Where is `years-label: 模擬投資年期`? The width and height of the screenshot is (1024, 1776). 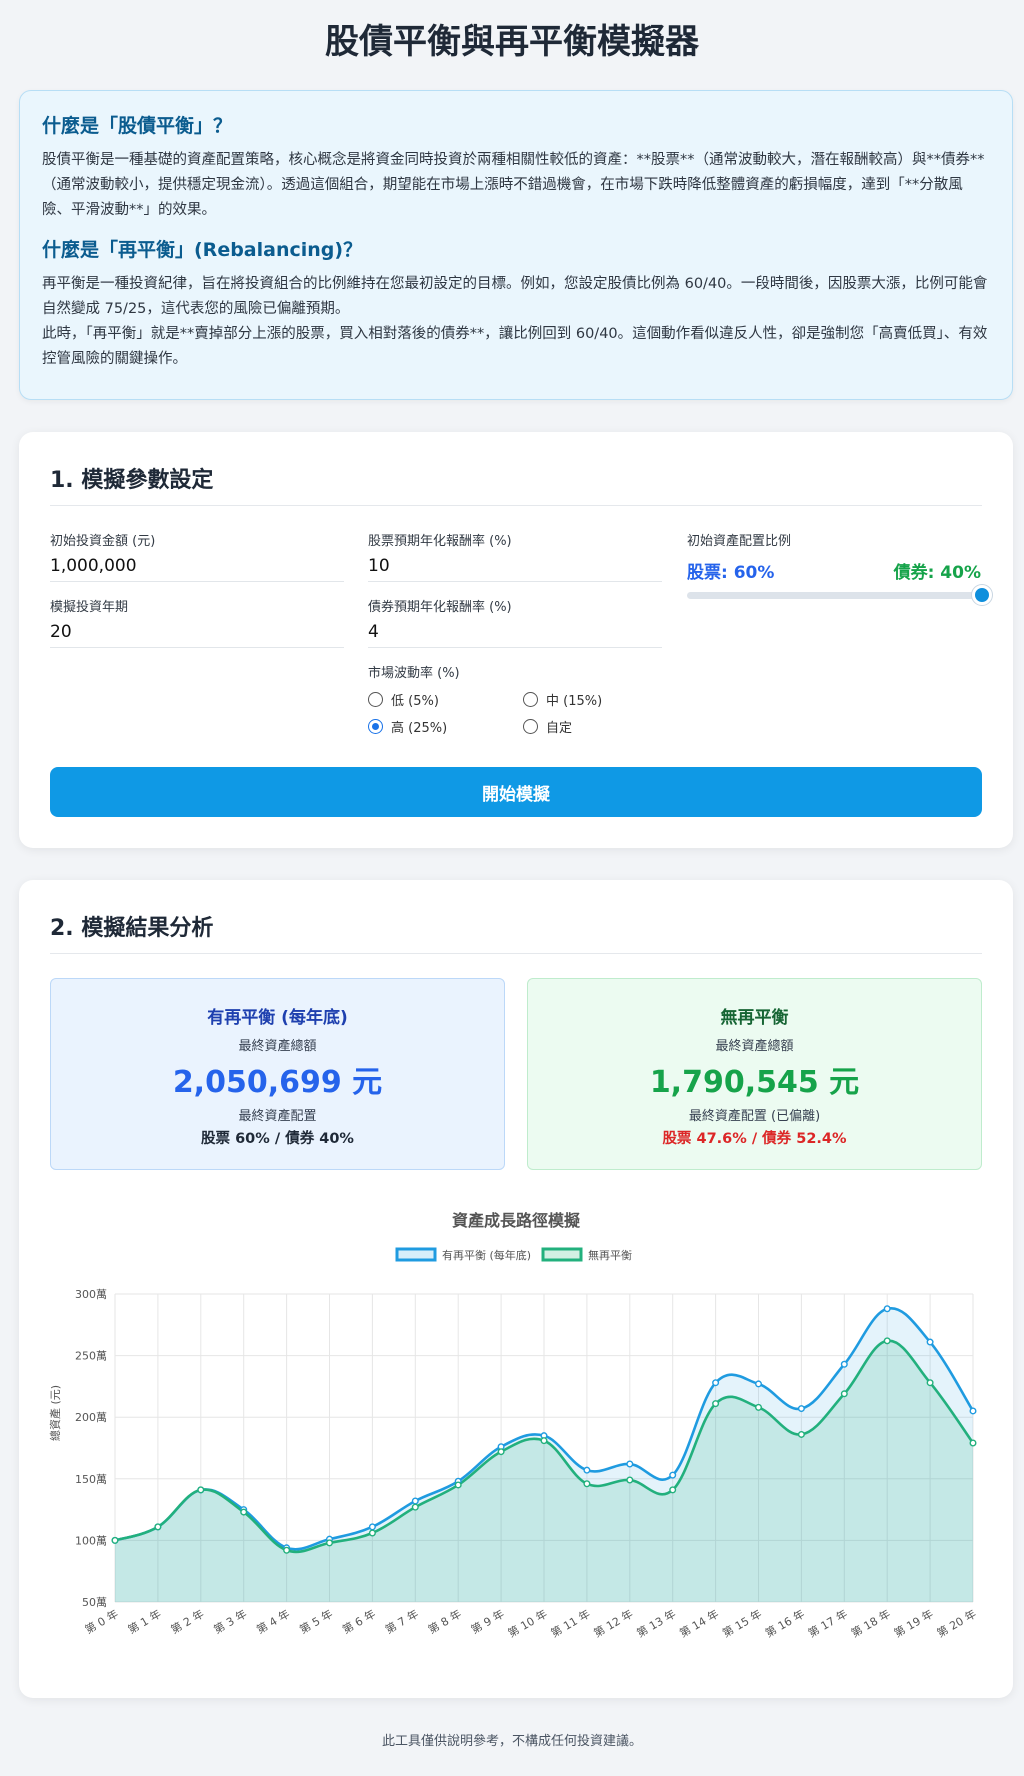
years-label: 模擬投資年期 is located at coordinates (89, 607).